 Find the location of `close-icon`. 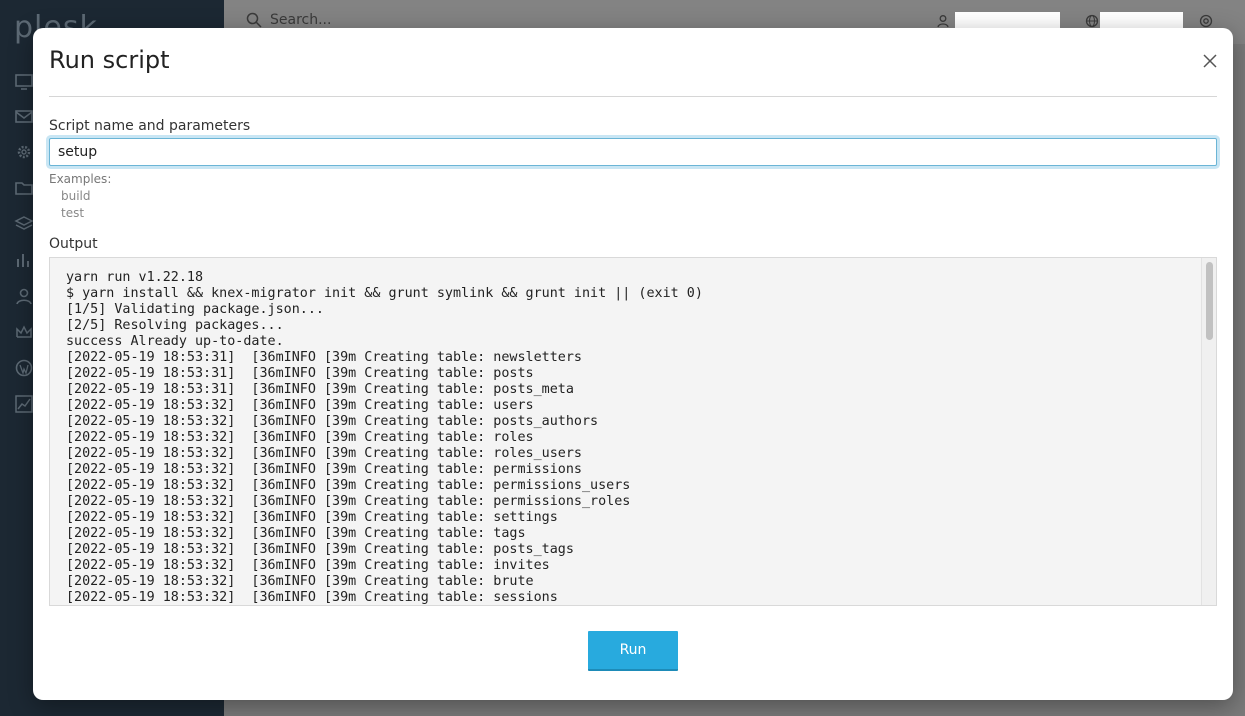

close-icon is located at coordinates (1210, 61).